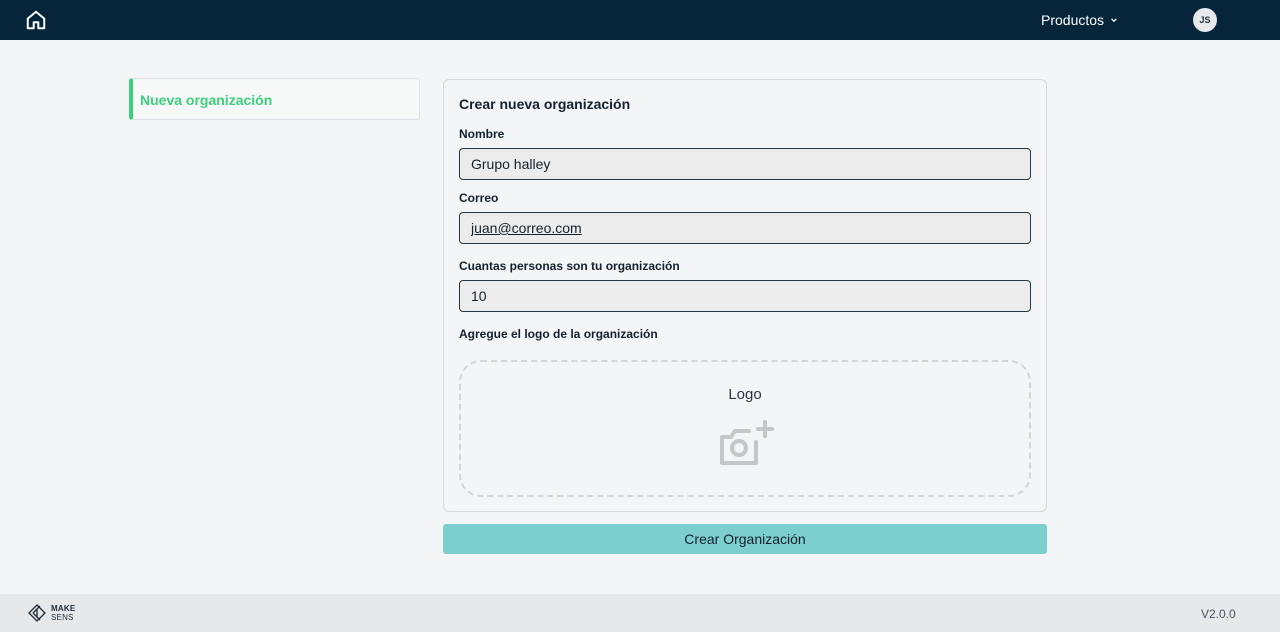 The image size is (1280, 632). What do you see at coordinates (745, 539) in the screenshot?
I see `create-organization-button: Crear Organización` at bounding box center [745, 539].